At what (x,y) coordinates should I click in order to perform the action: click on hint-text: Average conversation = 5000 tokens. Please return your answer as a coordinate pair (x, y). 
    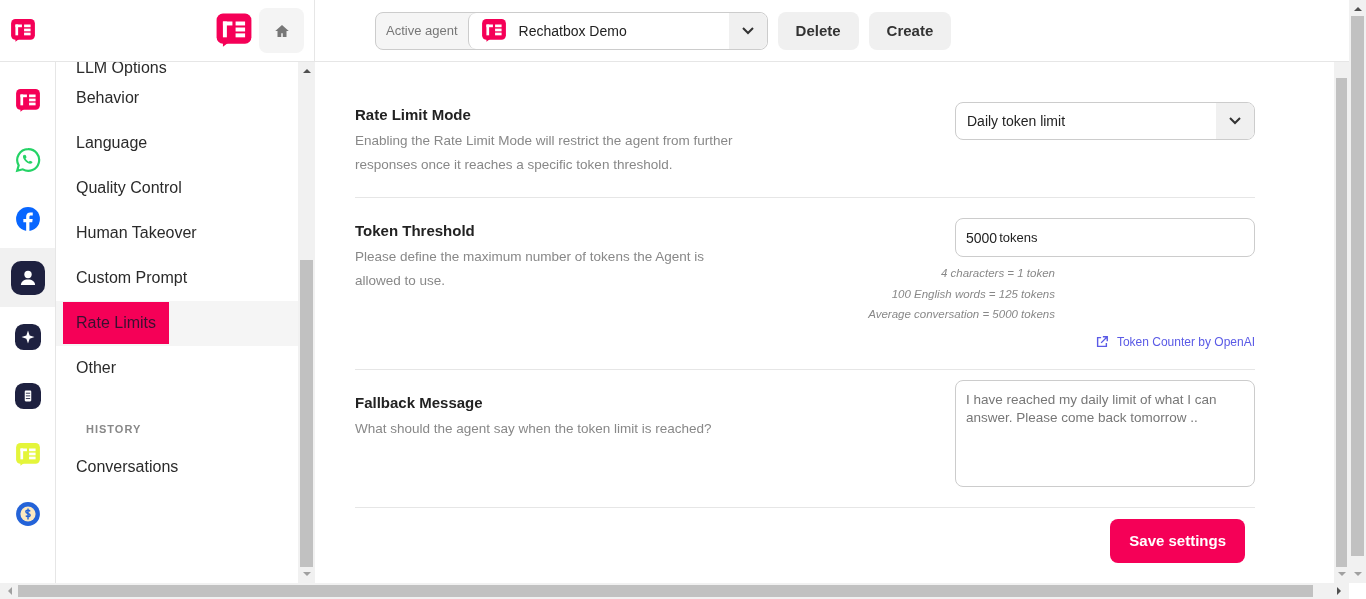
    Looking at the image, I should click on (961, 314).